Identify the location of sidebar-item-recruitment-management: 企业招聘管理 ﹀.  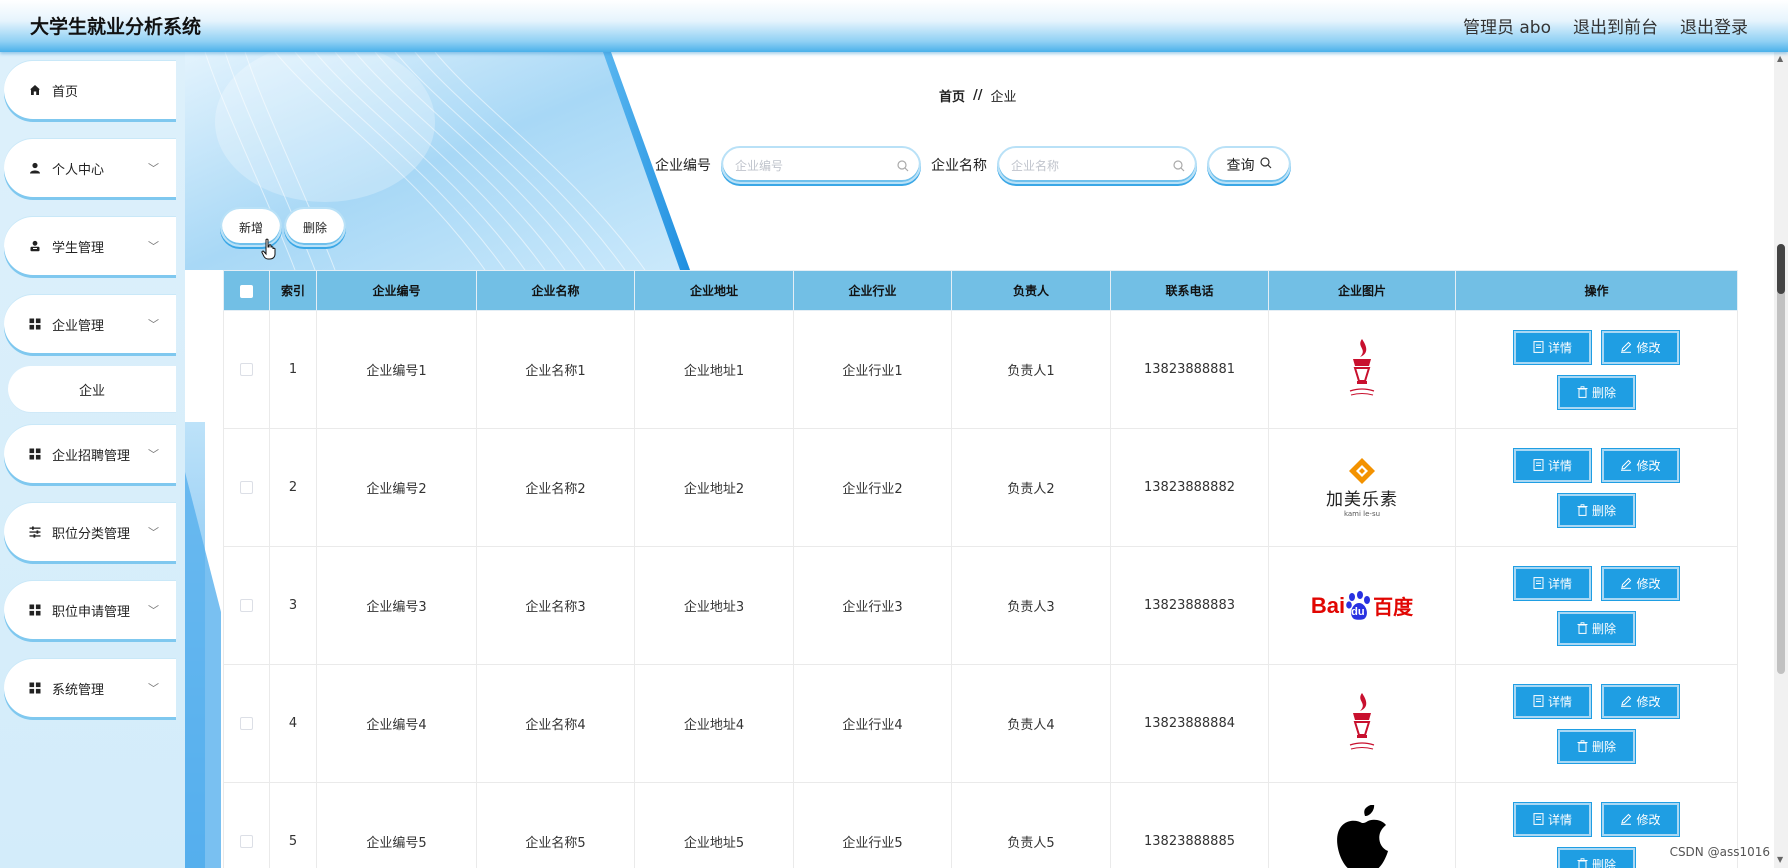
(90, 454).